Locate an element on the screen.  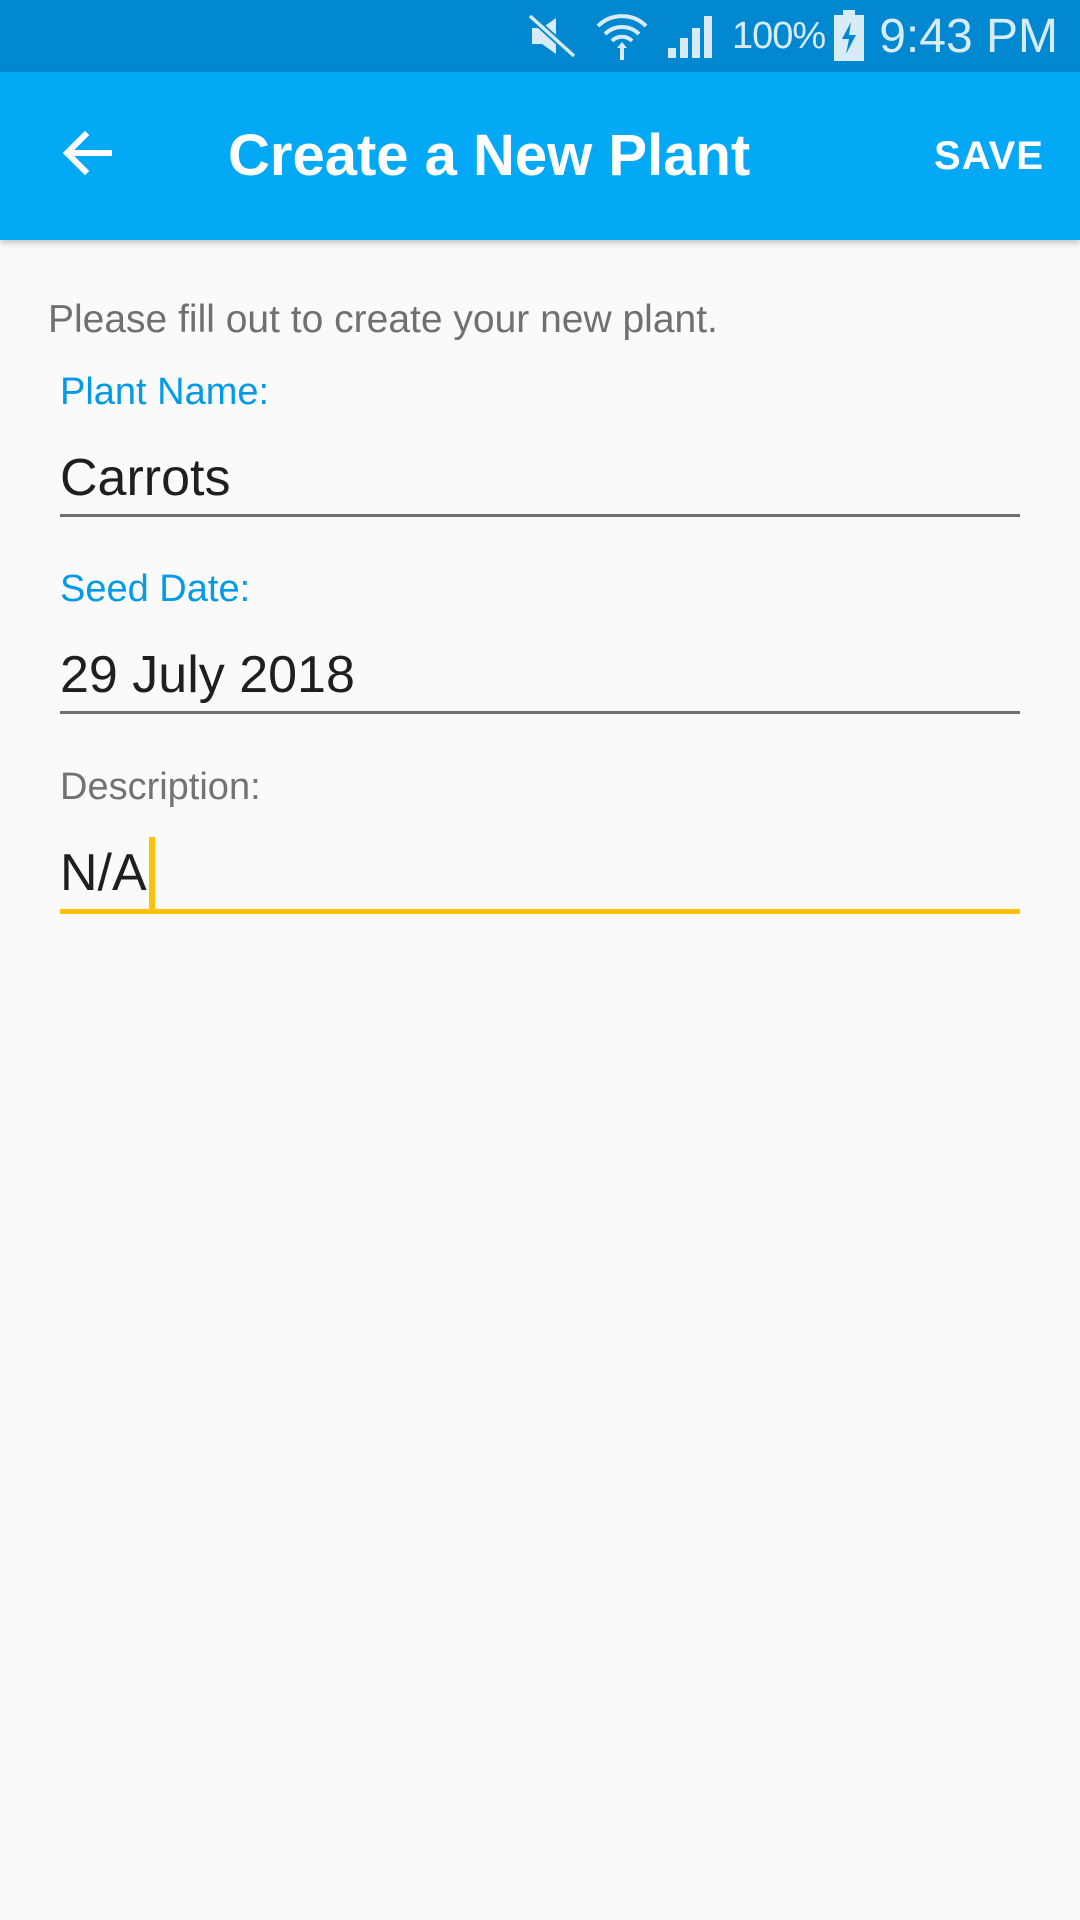
wifi-icon is located at coordinates (622, 36).